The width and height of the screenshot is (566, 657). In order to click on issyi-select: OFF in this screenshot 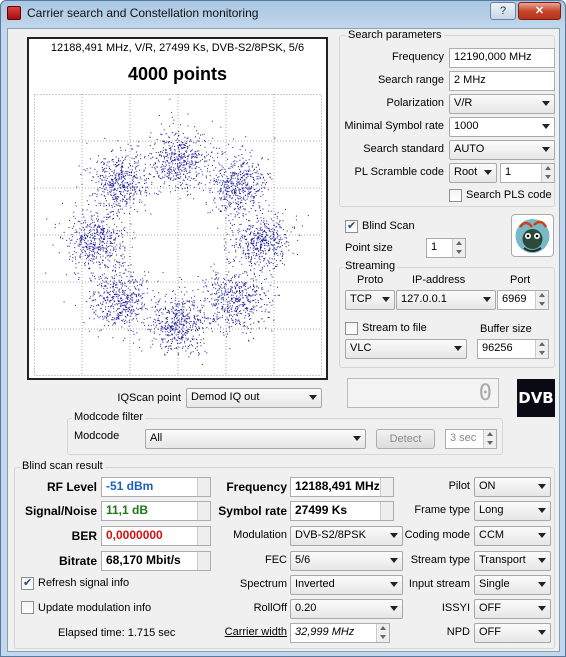, I will do `click(512, 609)`.